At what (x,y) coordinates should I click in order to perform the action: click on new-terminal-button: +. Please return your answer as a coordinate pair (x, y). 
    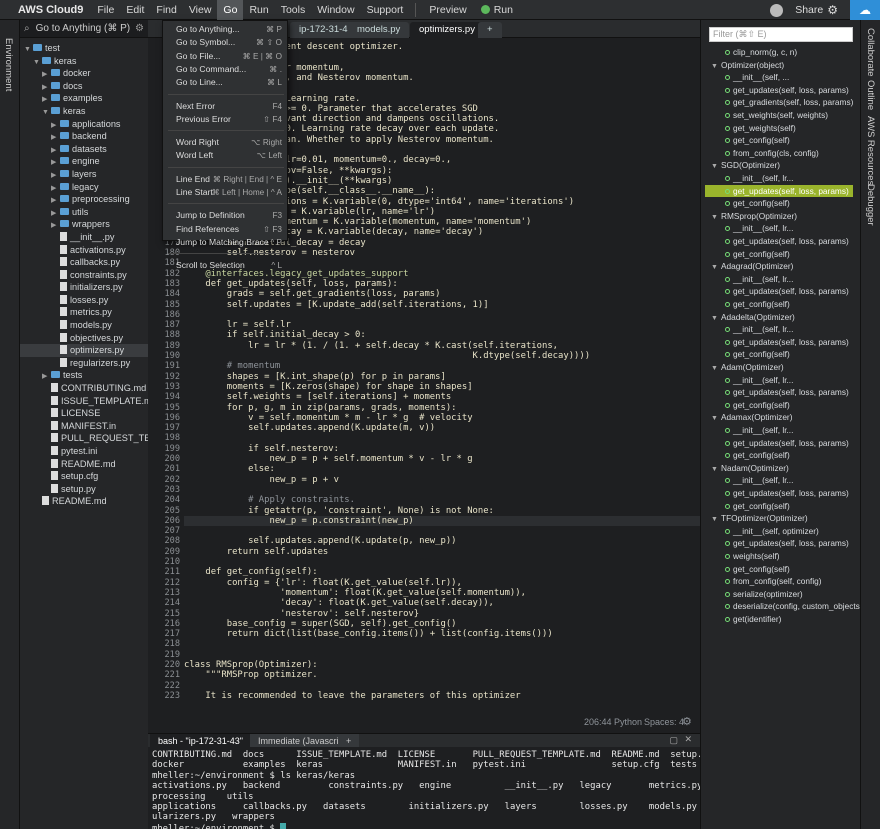
    Looking at the image, I should click on (349, 741).